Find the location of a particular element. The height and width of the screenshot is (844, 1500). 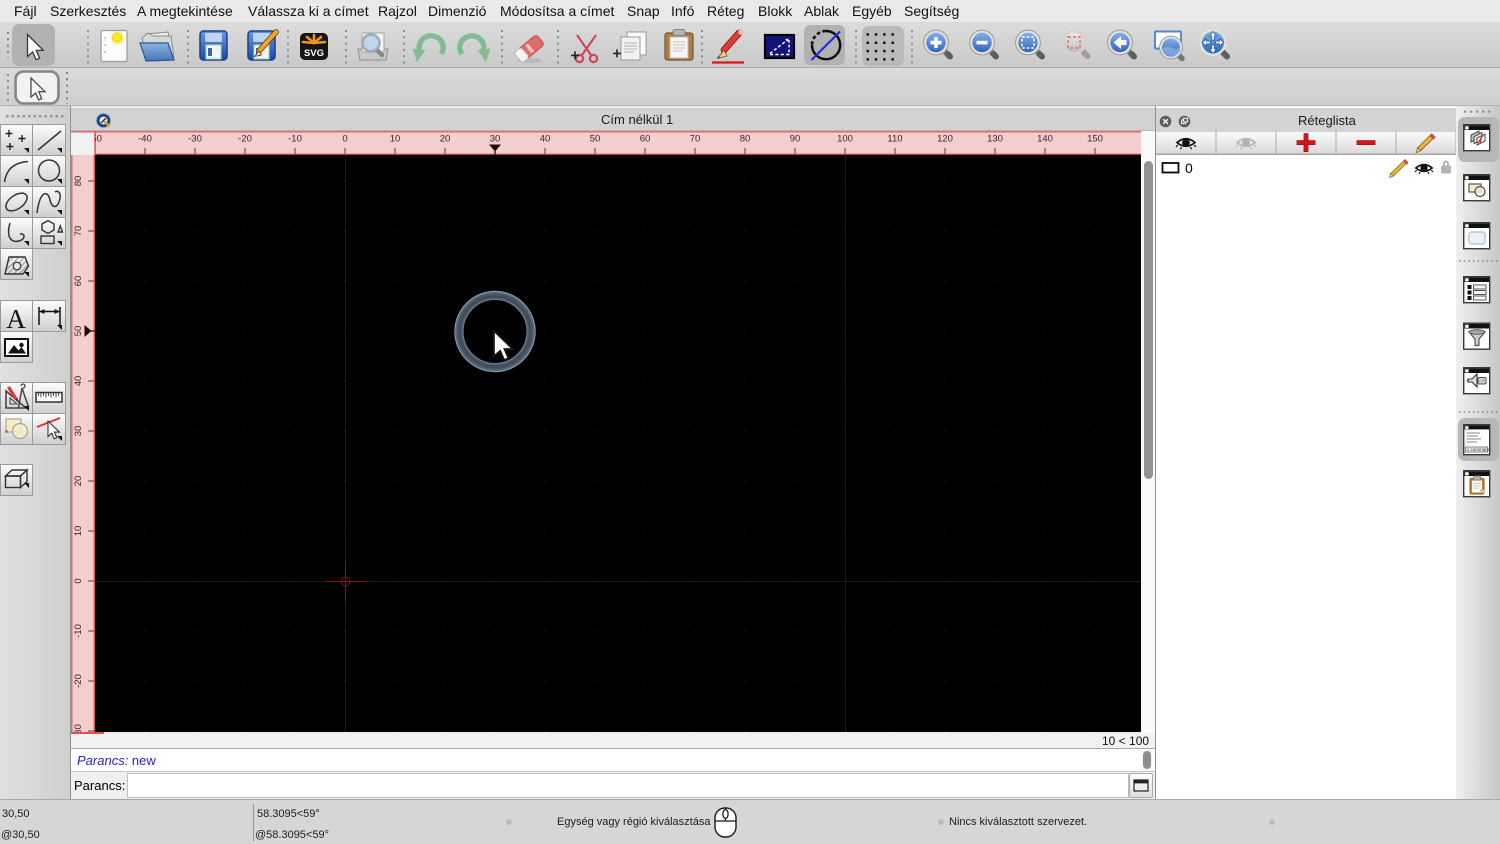

svg-text: 100 is located at coordinates (845, 139).